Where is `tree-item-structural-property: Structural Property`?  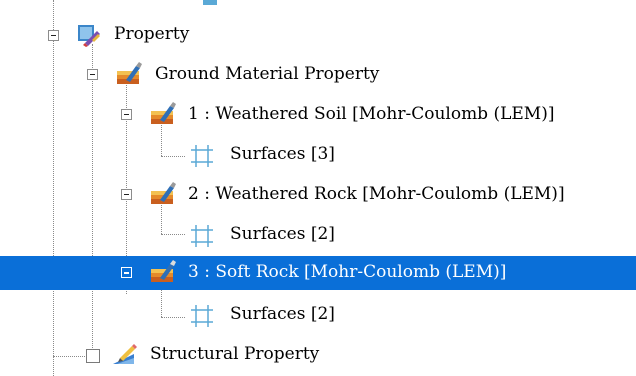
tree-item-structural-property: Structural Property is located at coordinates (318, 355).